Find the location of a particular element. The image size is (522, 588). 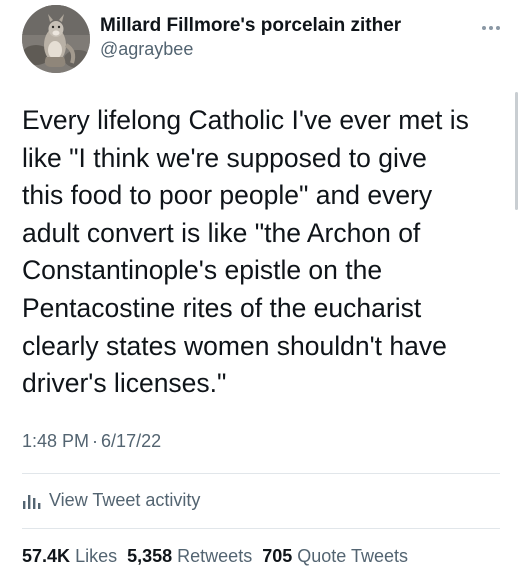

quote-tweets-label: Quote Tweets is located at coordinates (352, 556).